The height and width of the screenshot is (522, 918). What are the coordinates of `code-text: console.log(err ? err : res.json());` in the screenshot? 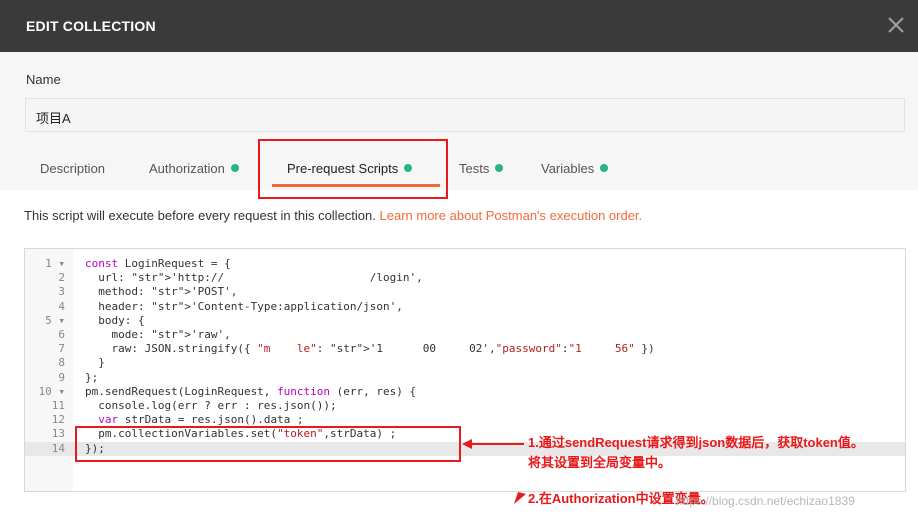 It's located at (211, 405).